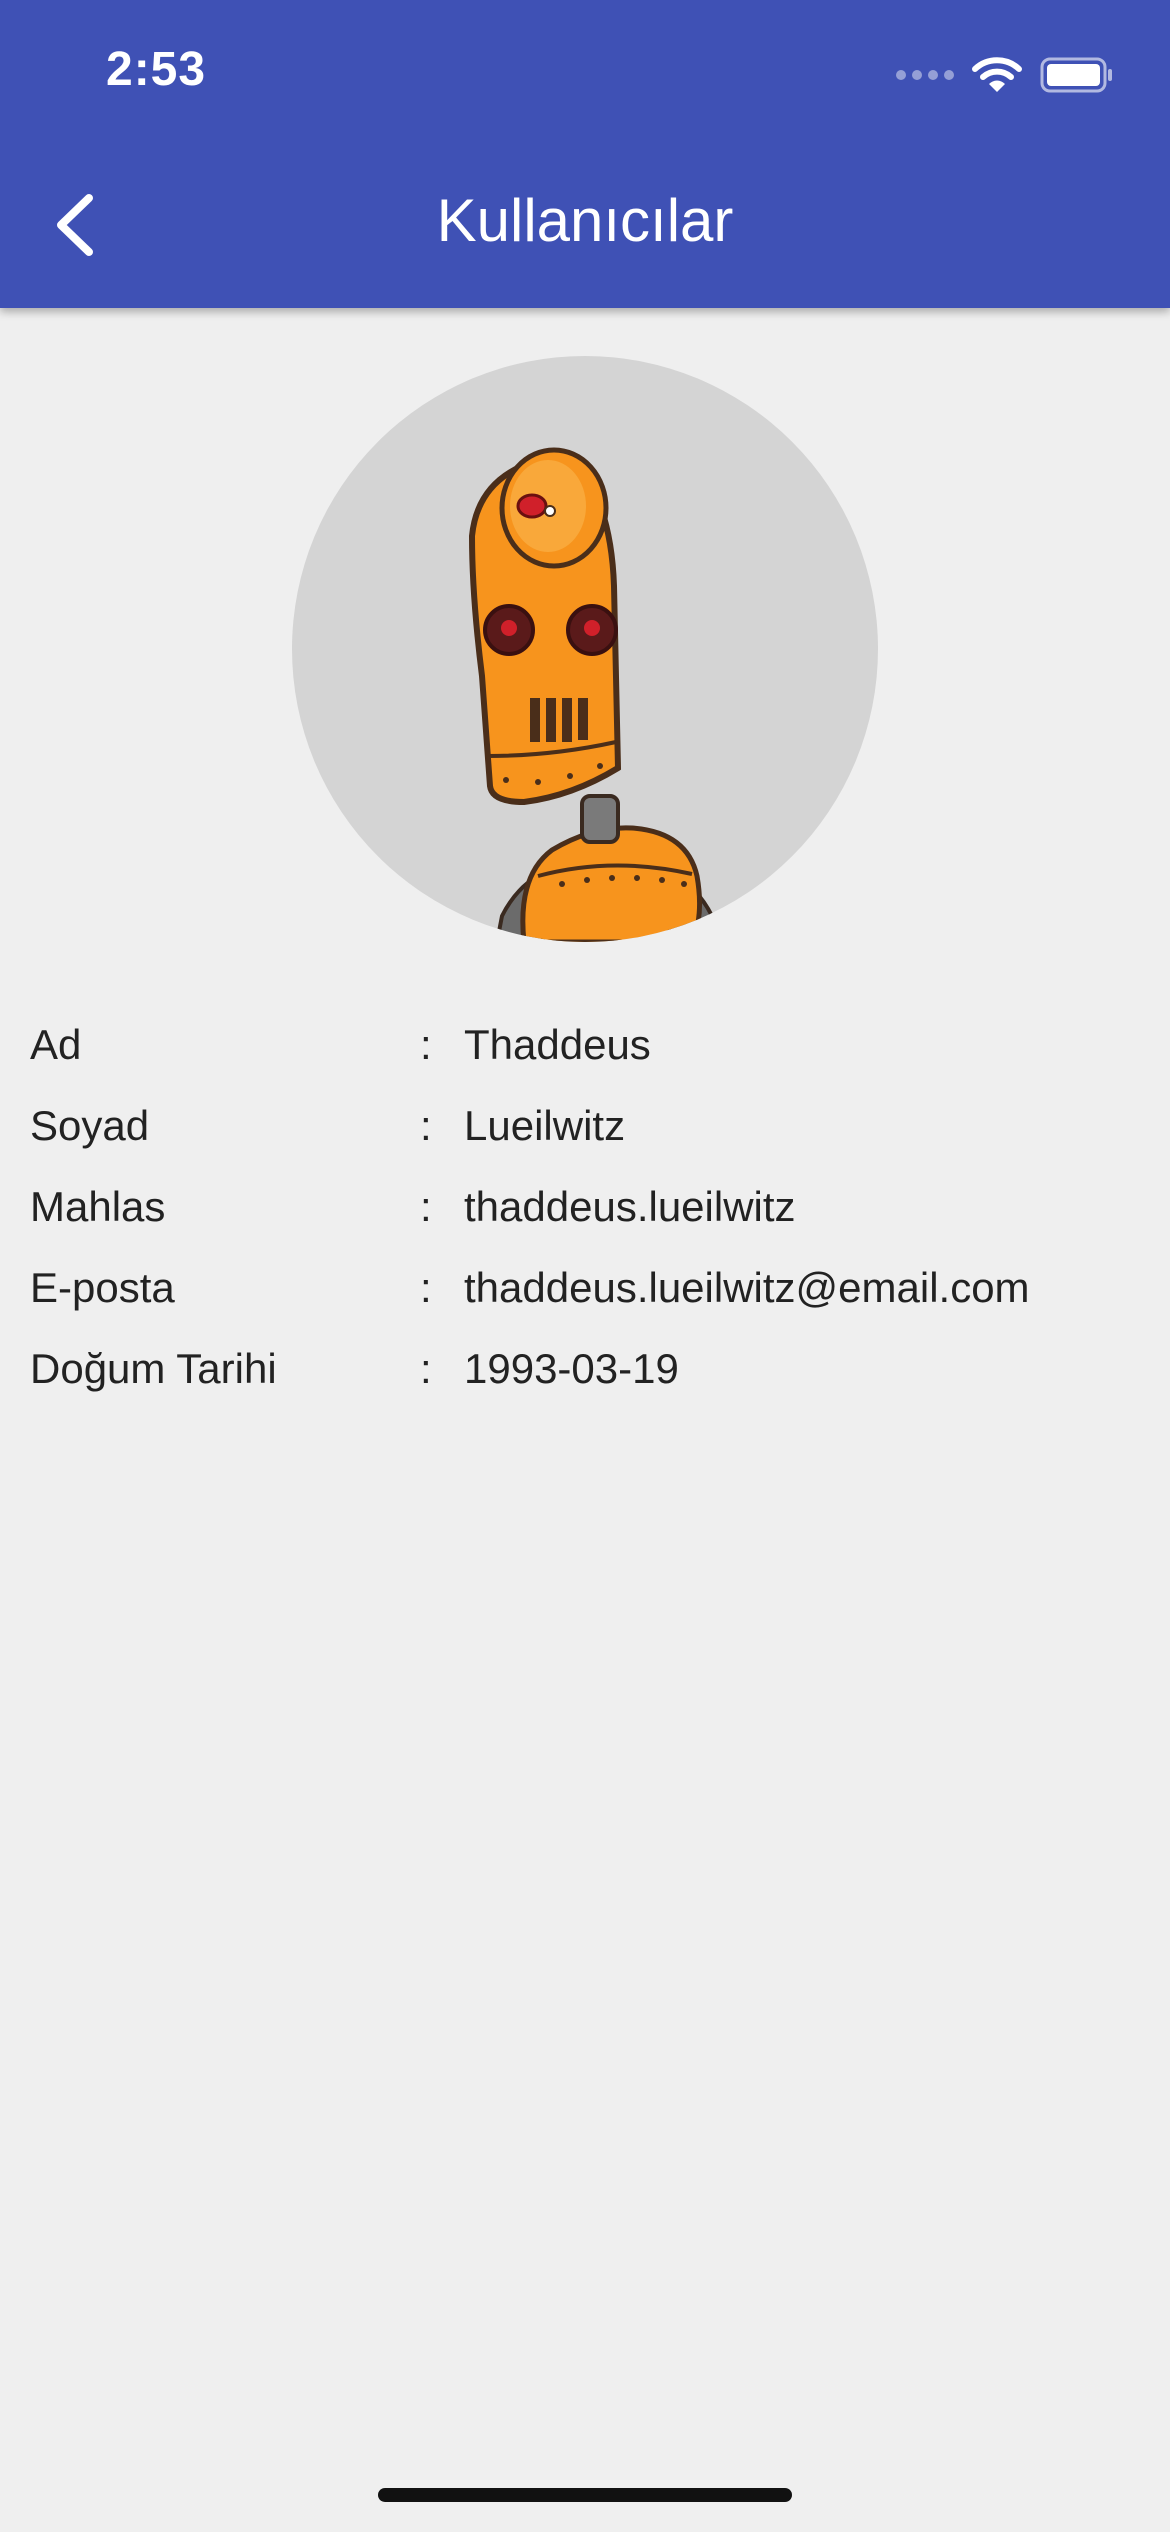 The width and height of the screenshot is (1170, 2532). I want to click on app-bar: 2:53 Kullanıcılar, so click(585, 154).